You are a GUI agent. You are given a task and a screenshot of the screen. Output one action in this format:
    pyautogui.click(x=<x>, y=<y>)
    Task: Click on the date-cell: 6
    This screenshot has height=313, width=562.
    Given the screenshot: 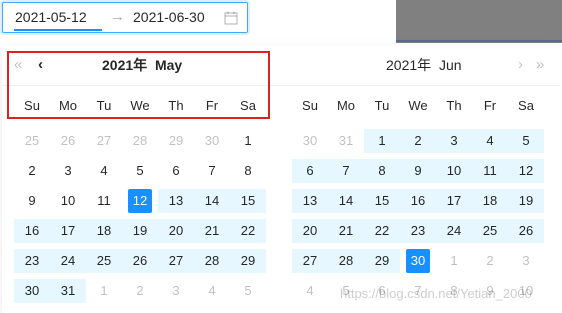 What is the action you would take?
    pyautogui.click(x=176, y=171)
    